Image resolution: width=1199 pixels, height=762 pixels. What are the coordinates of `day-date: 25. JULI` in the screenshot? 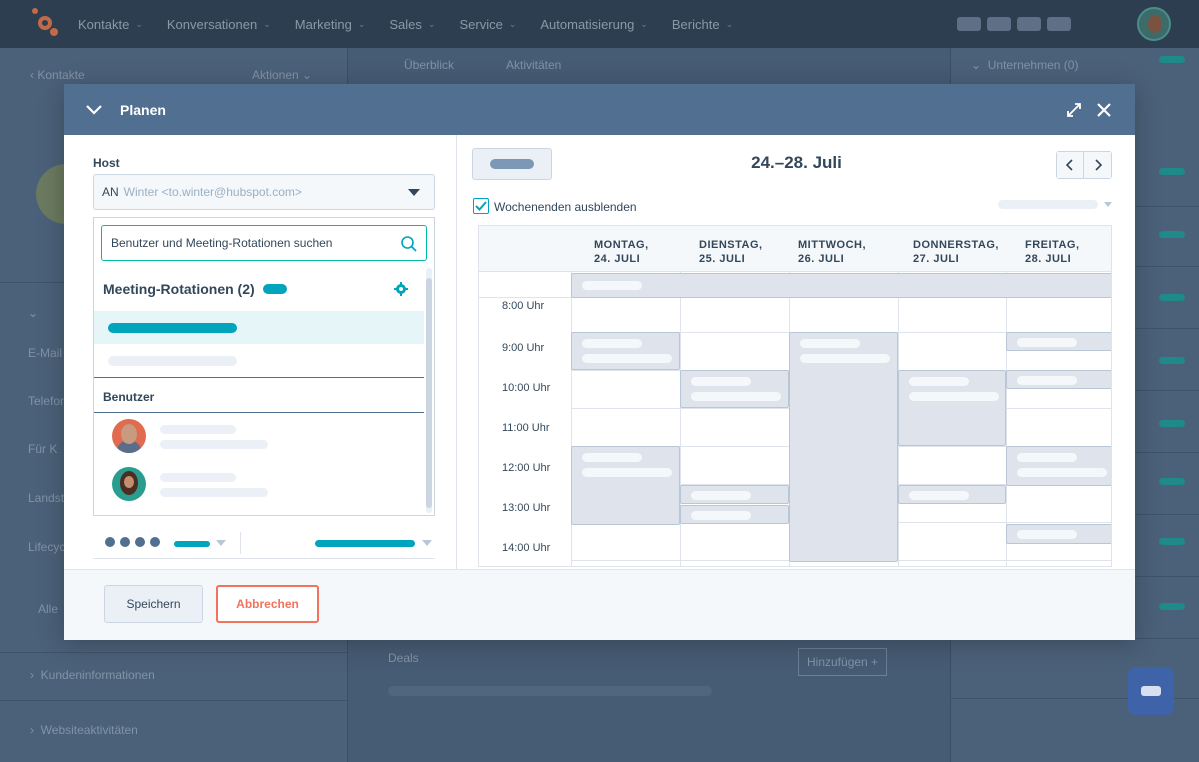 It's located at (722, 259).